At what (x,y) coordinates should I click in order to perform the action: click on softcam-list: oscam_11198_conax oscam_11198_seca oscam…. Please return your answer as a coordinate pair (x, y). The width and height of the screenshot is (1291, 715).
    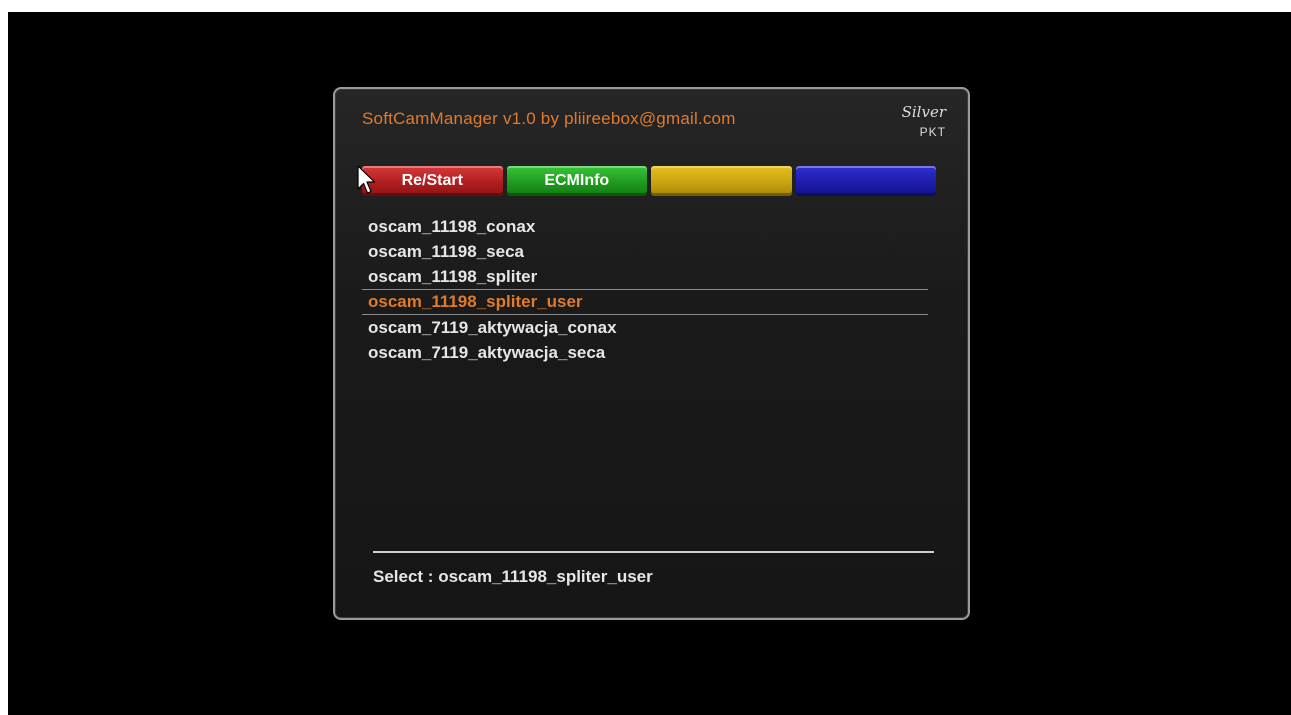
    Looking at the image, I should click on (645, 289).